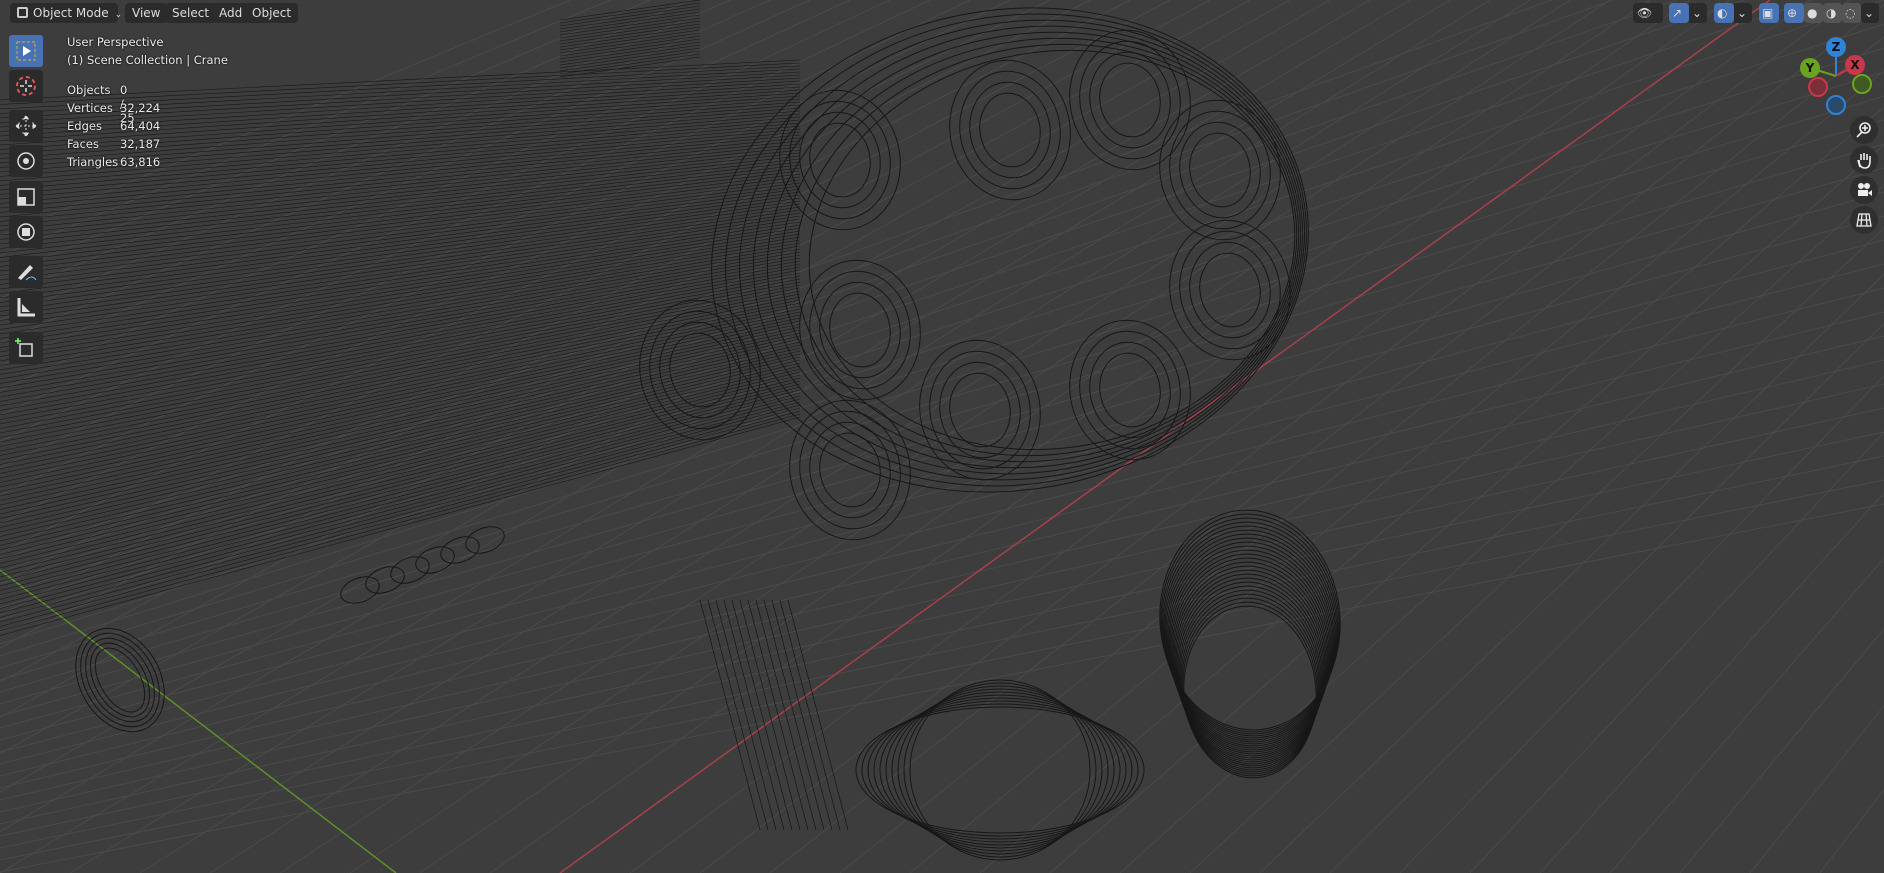 The height and width of the screenshot is (873, 1884). Describe the element at coordinates (1724, 13) in the screenshot. I see `overlays-toggle: ◐` at that location.